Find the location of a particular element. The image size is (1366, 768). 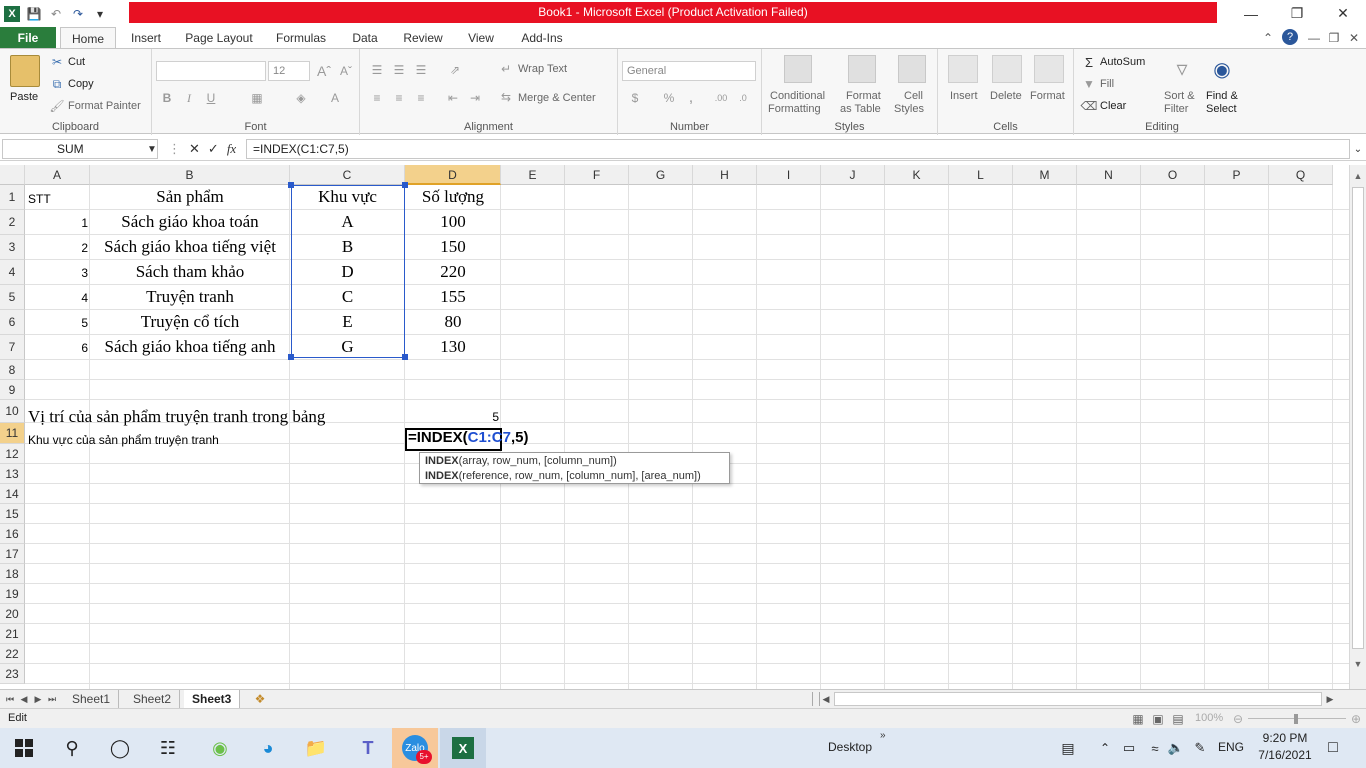

cell-d4: 220 is located at coordinates (453, 272).